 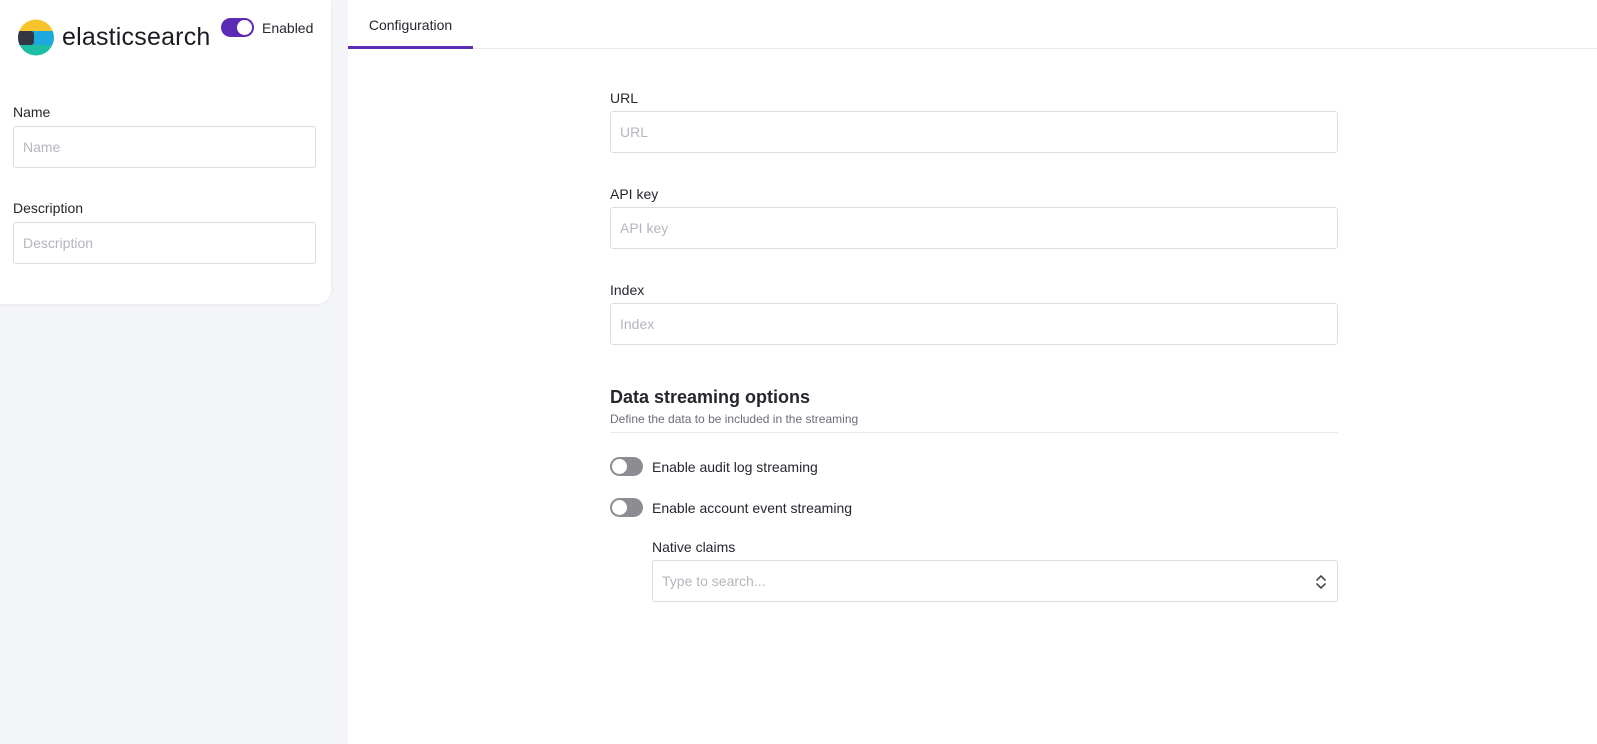 I want to click on integration-card: elasticsearch Enabled Name Description, so click(x=165, y=152).